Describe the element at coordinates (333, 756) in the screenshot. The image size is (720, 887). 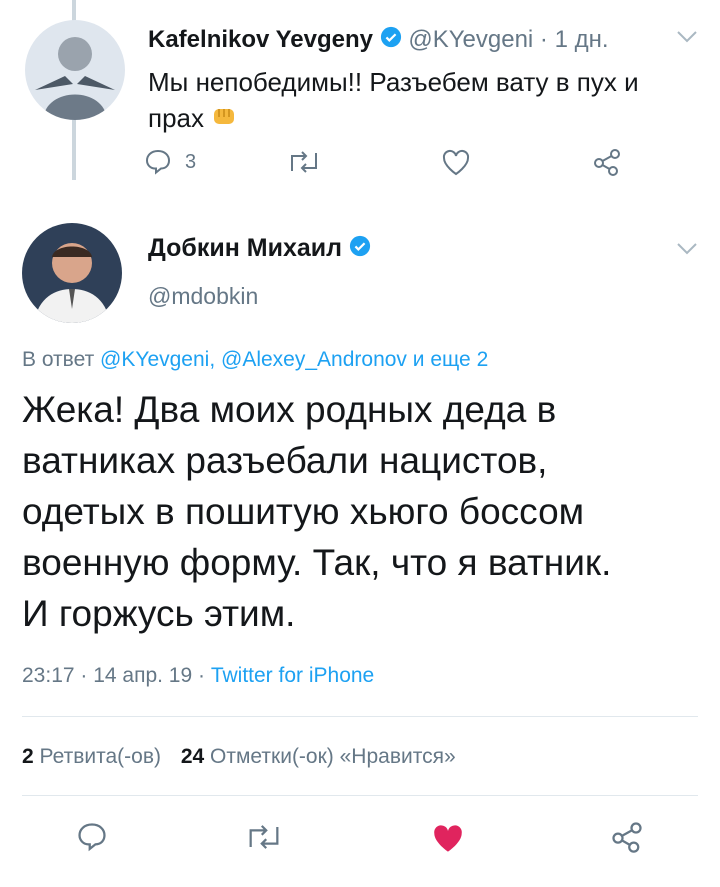
I see `like-label: Отметки(-ок) «Нравится»` at that location.